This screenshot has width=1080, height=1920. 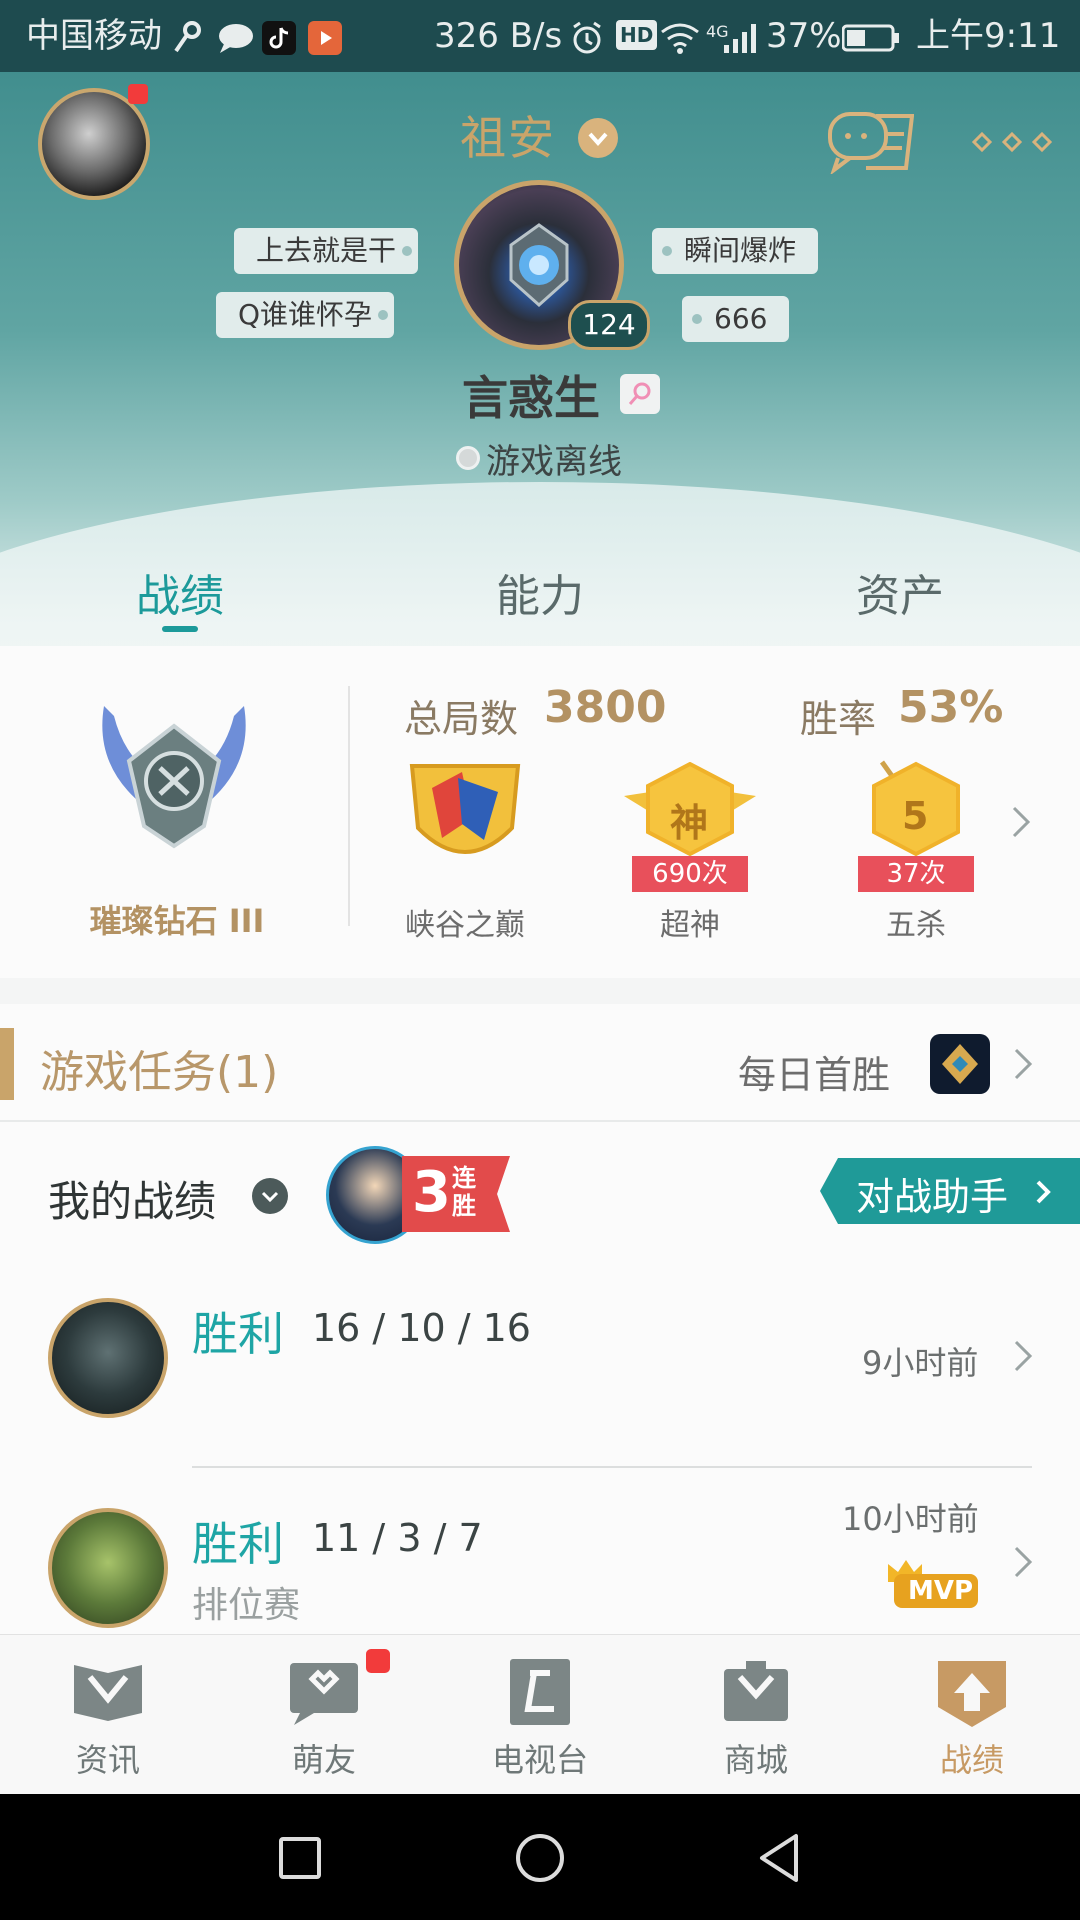 I want to click on tab-indicator, so click(x=180, y=629).